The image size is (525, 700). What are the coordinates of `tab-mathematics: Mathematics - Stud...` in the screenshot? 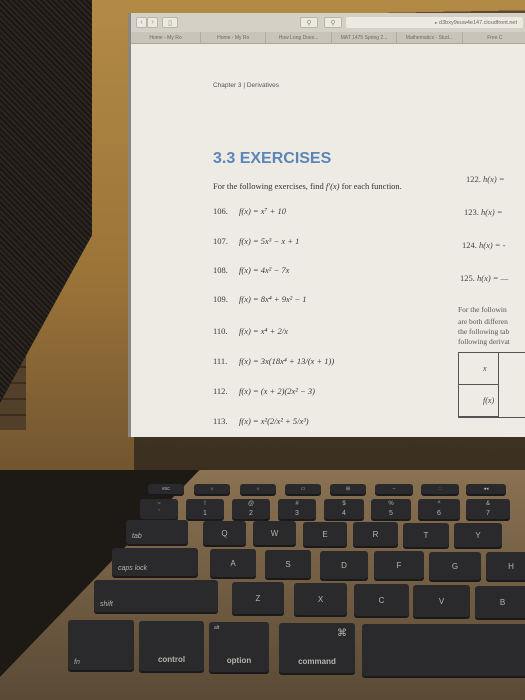 It's located at (430, 37).